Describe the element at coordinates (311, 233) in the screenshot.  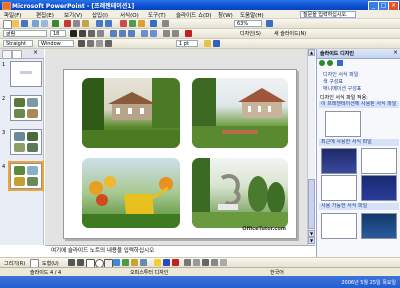
I see `scroll-down-icon: ▼` at that location.